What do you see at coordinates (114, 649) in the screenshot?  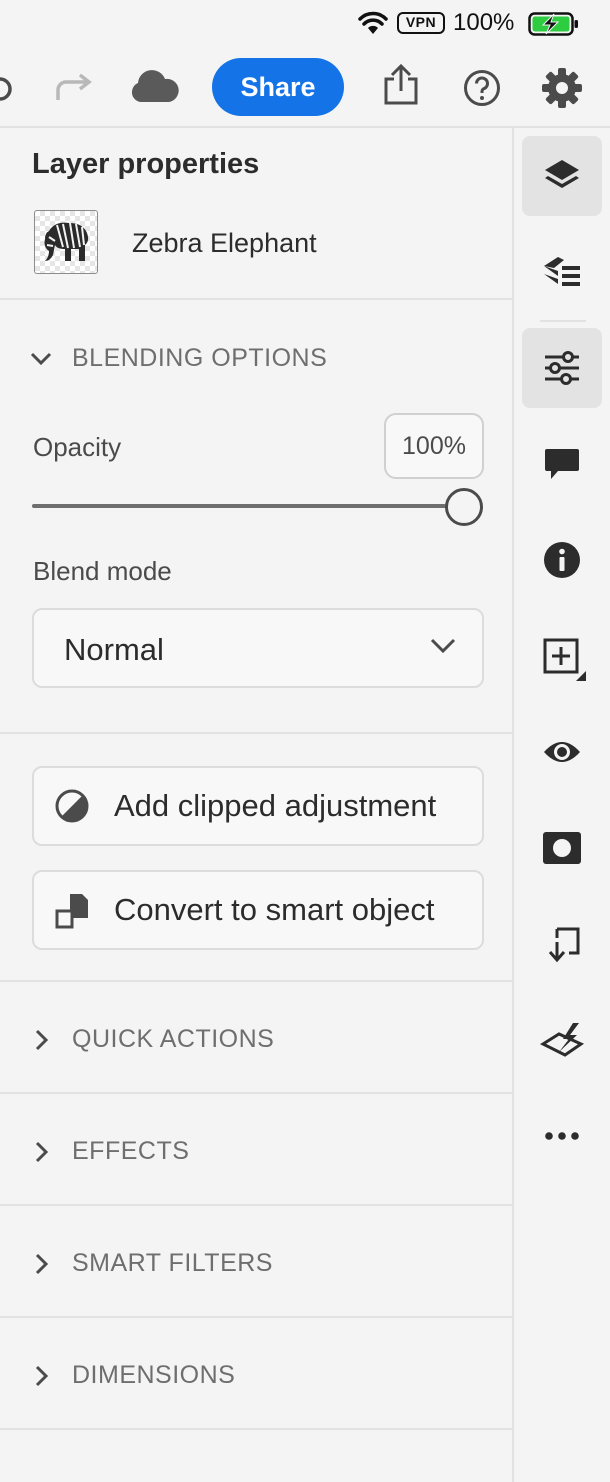 I see `blend-mode-value: Normal` at bounding box center [114, 649].